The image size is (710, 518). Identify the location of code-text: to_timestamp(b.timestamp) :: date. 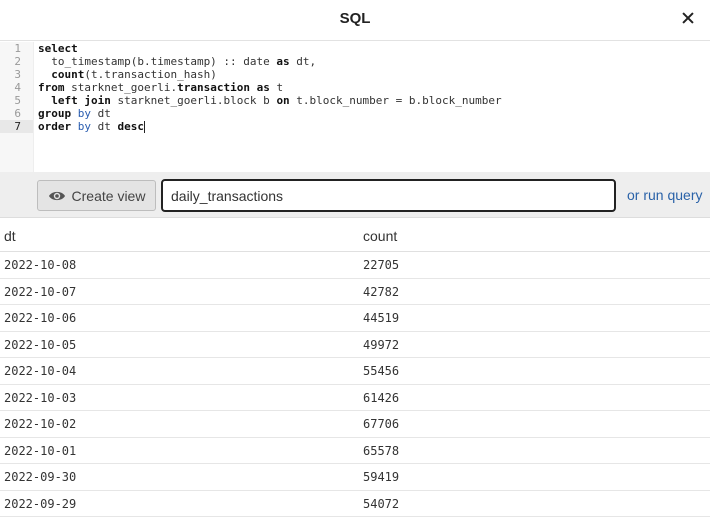
(157, 61).